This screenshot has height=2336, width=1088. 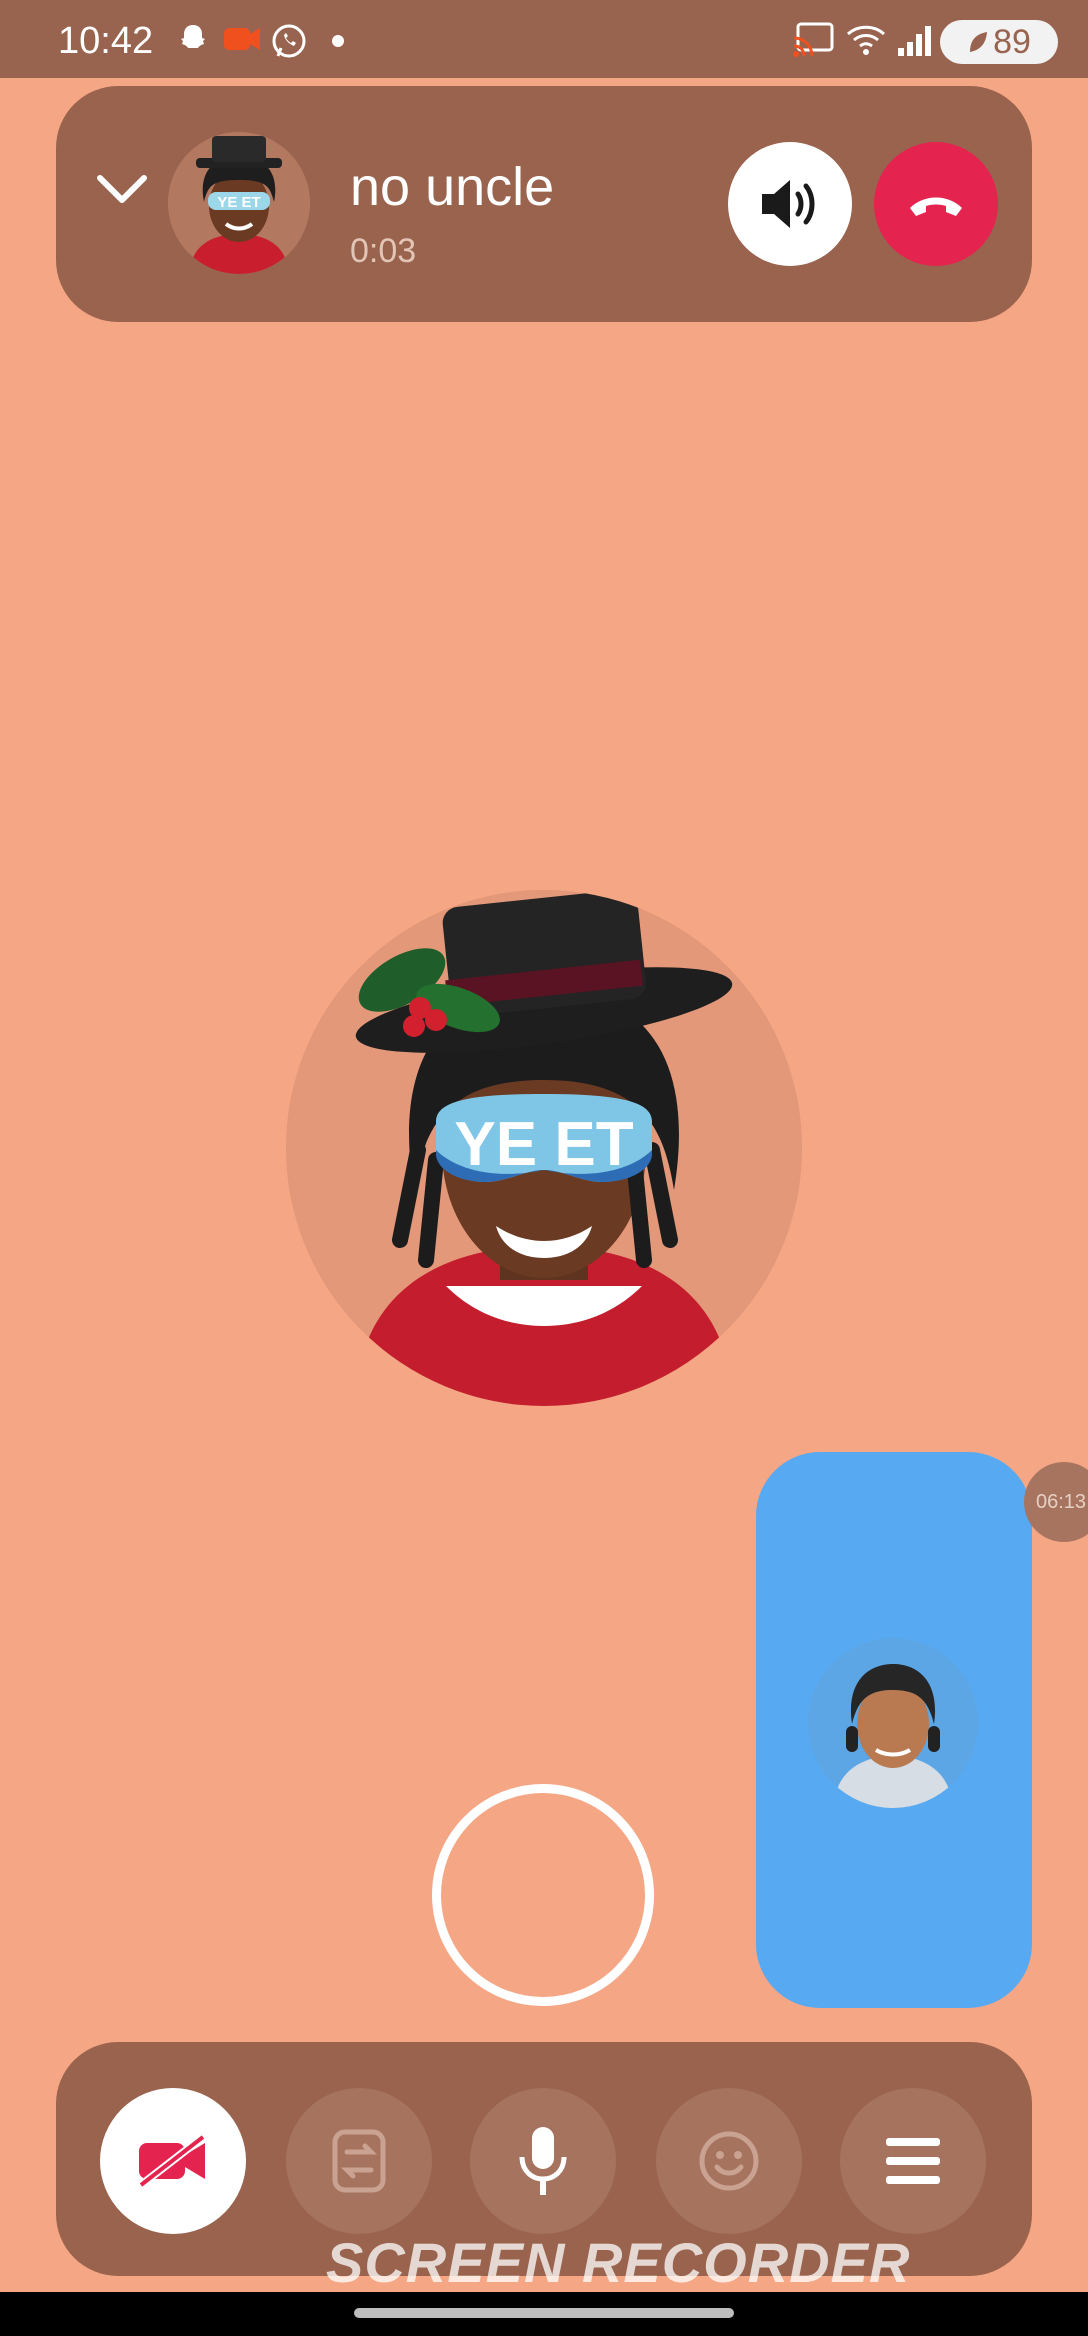 I want to click on speaker-button, so click(x=790, y=204).